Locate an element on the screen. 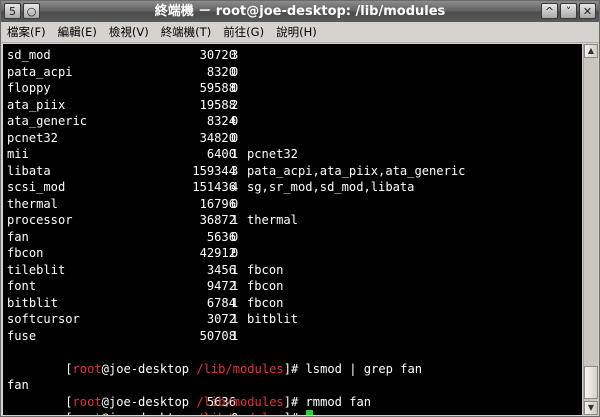  scroll-down-arrow-icon: ▼ is located at coordinates (591, 408).